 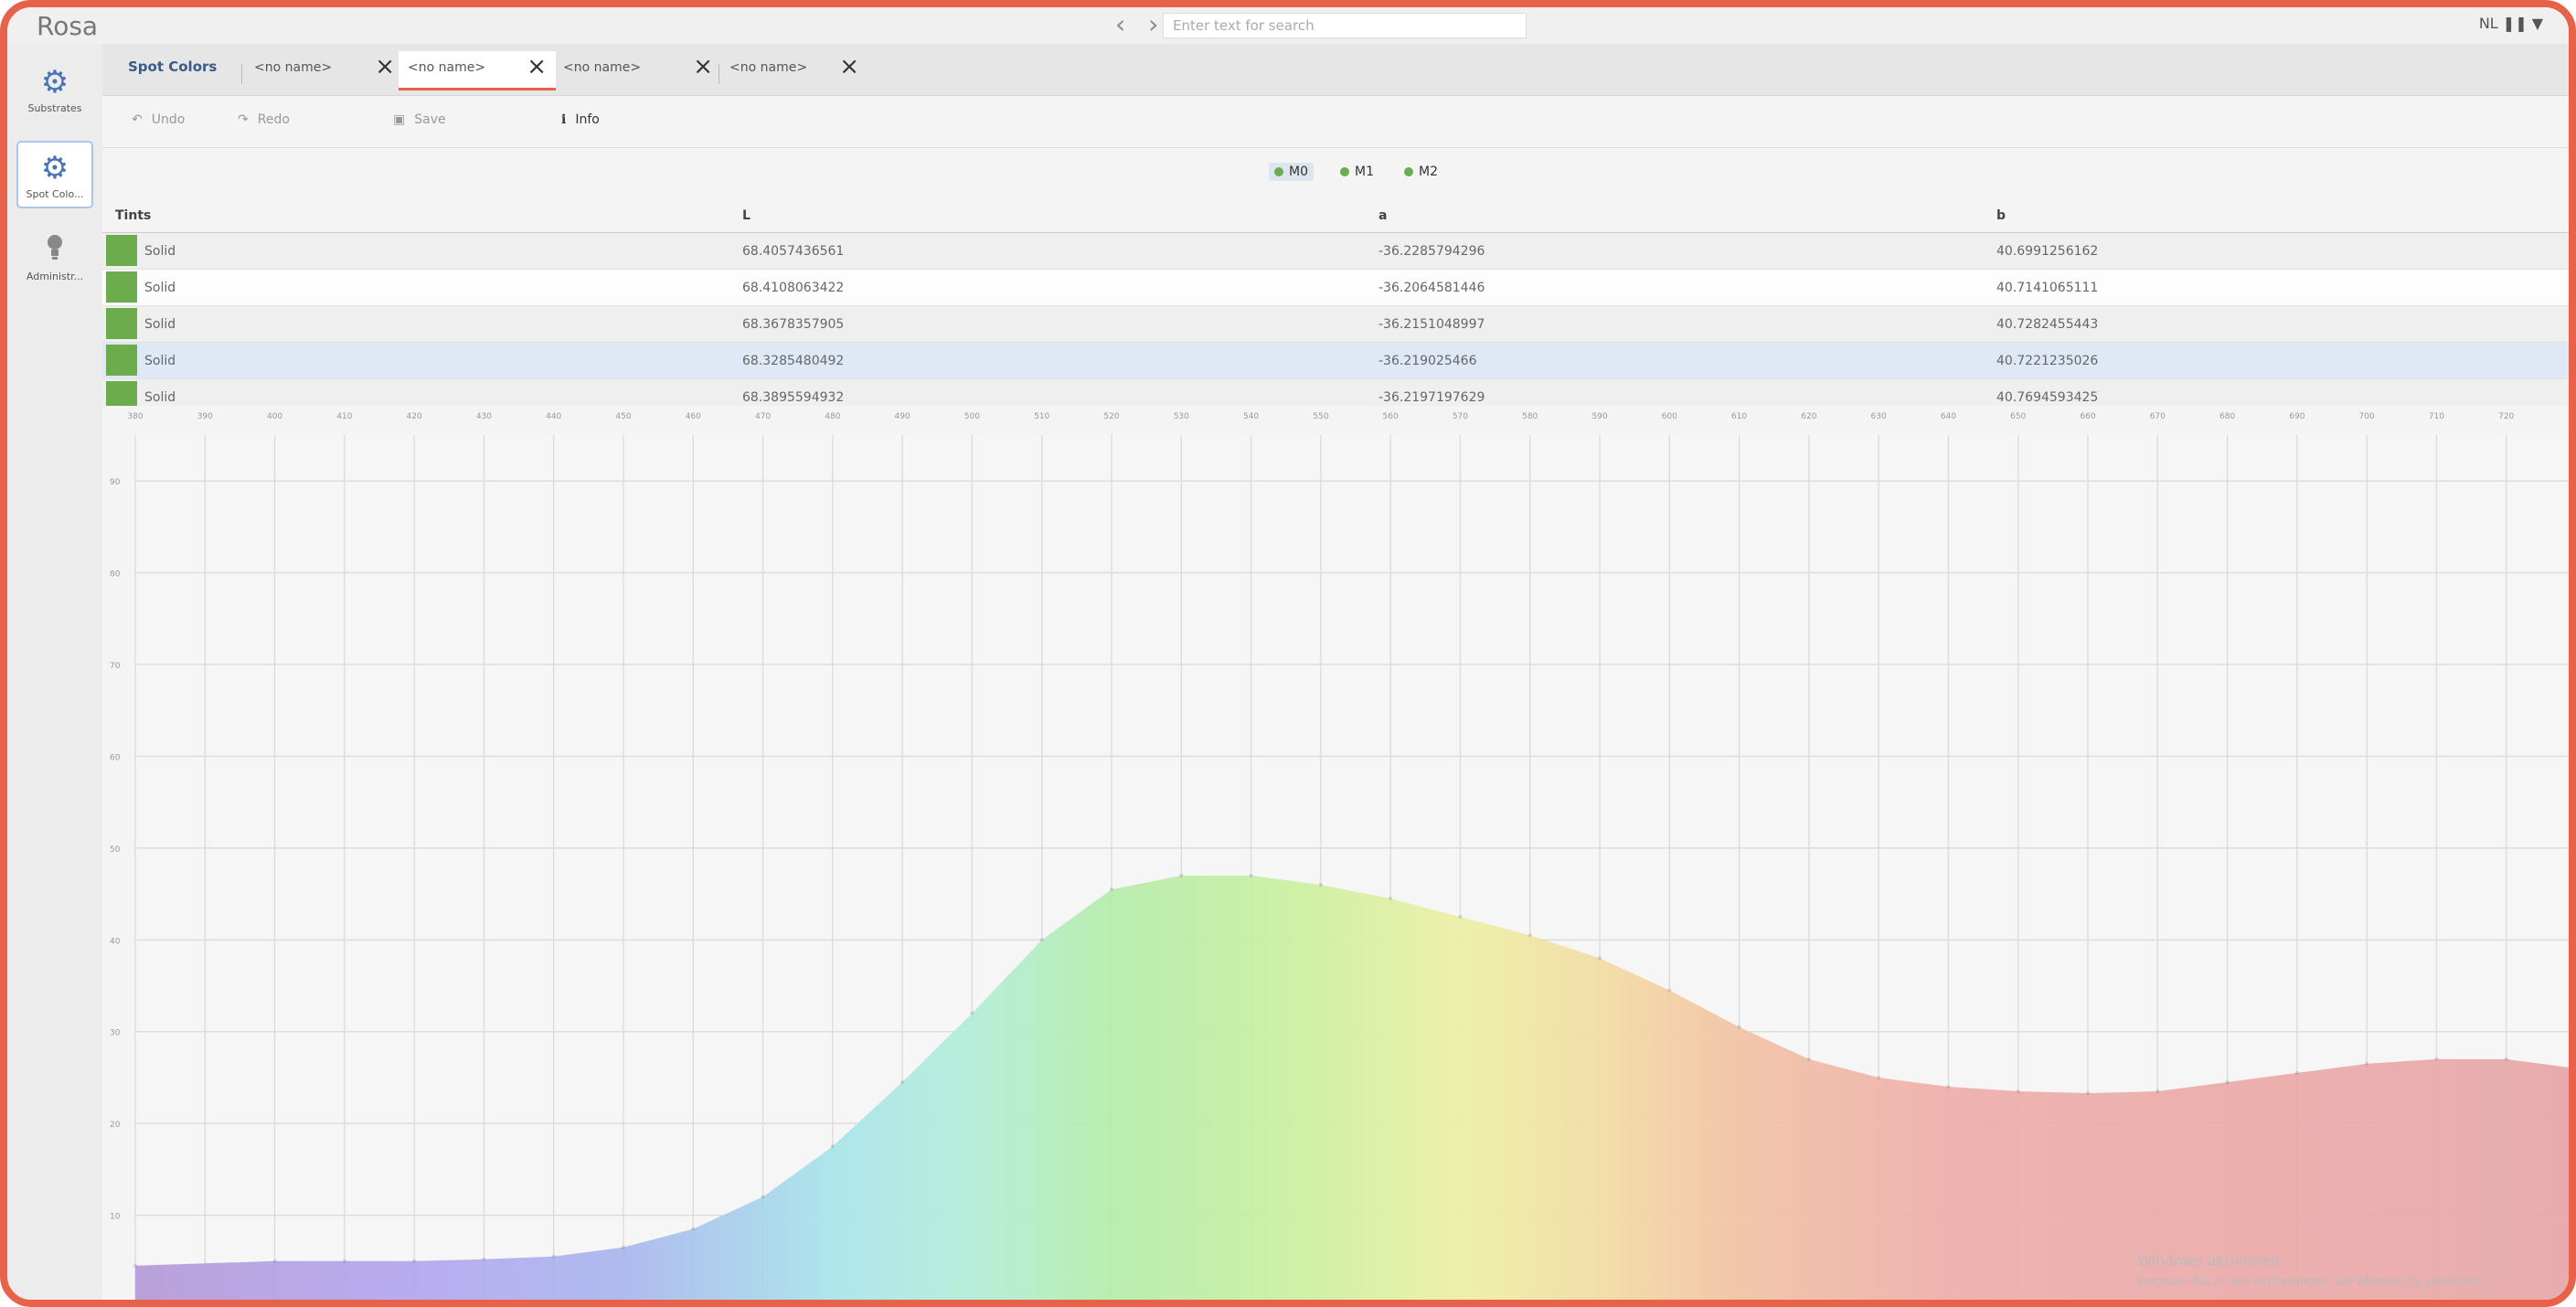 What do you see at coordinates (1428, 172) in the screenshot?
I see `measurement-label: M2` at bounding box center [1428, 172].